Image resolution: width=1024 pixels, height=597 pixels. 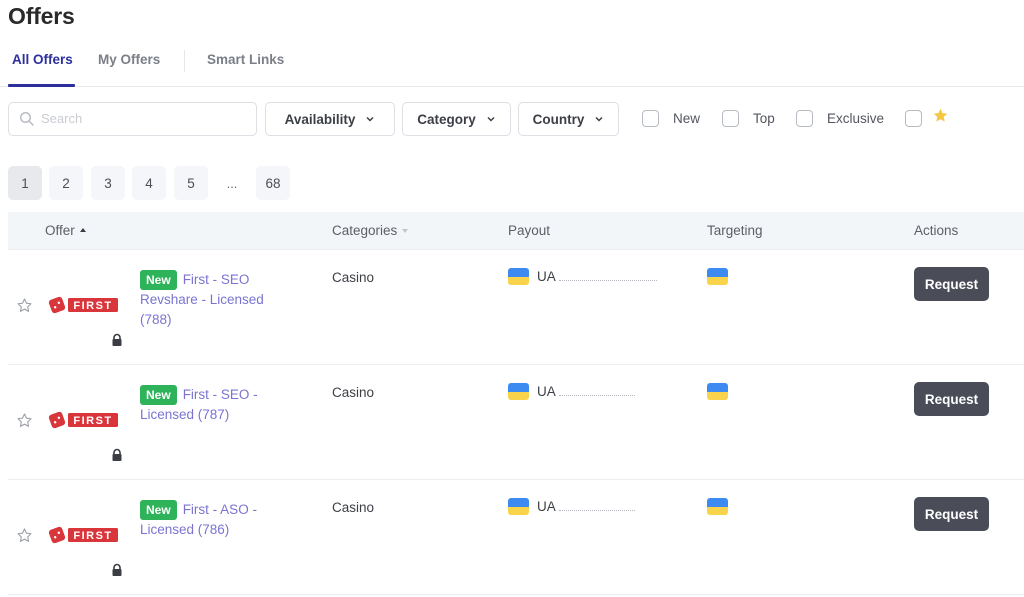 What do you see at coordinates (60, 230) in the screenshot?
I see `column-offer-label: Offer` at bounding box center [60, 230].